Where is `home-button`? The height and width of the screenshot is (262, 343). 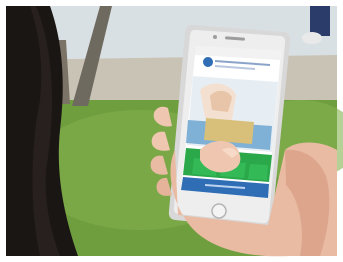
home-button is located at coordinates (219, 211).